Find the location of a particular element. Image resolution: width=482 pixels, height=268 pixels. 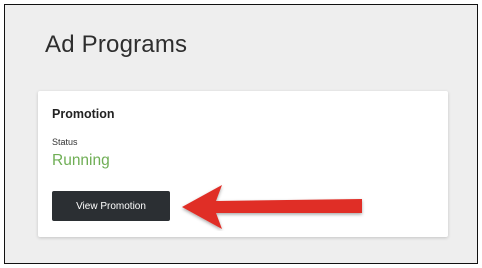

status-label: Status is located at coordinates (65, 142).